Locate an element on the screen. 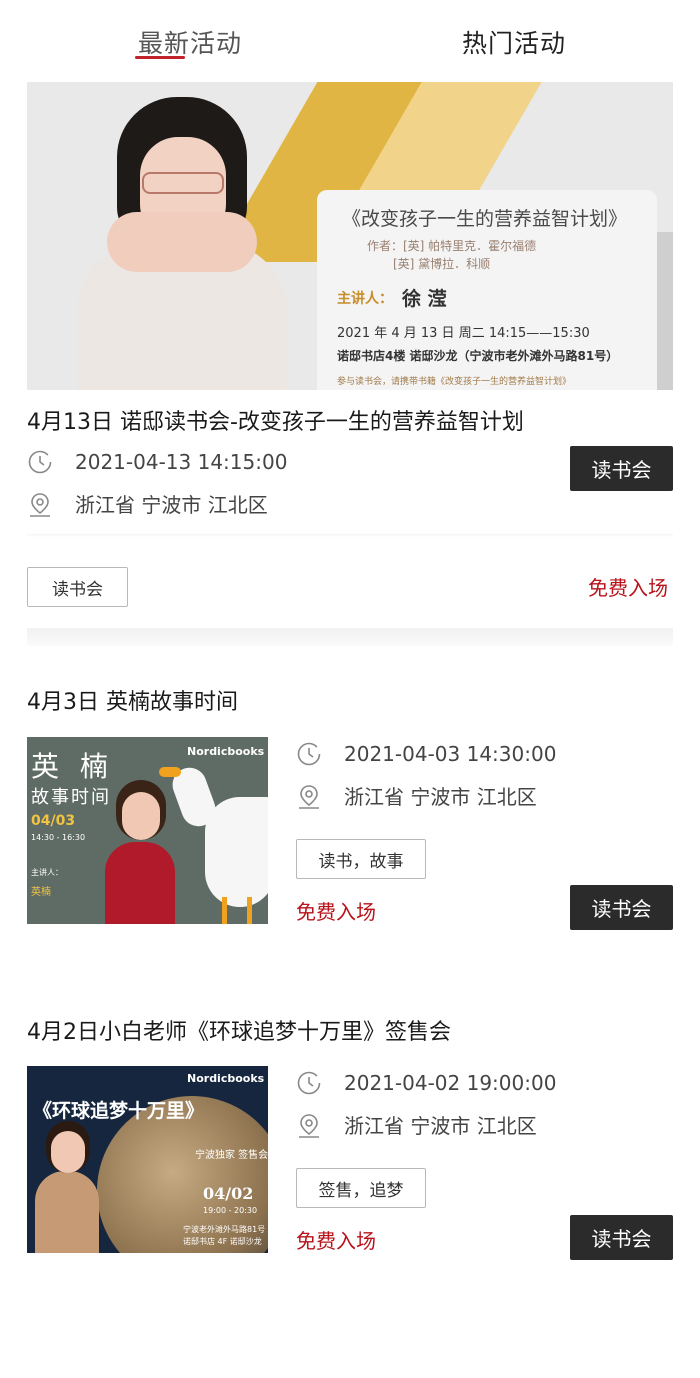  banner-place: 诺邸书店4楼 诺邸沙龙（宁波市老外滩外马路81号） is located at coordinates (478, 356).